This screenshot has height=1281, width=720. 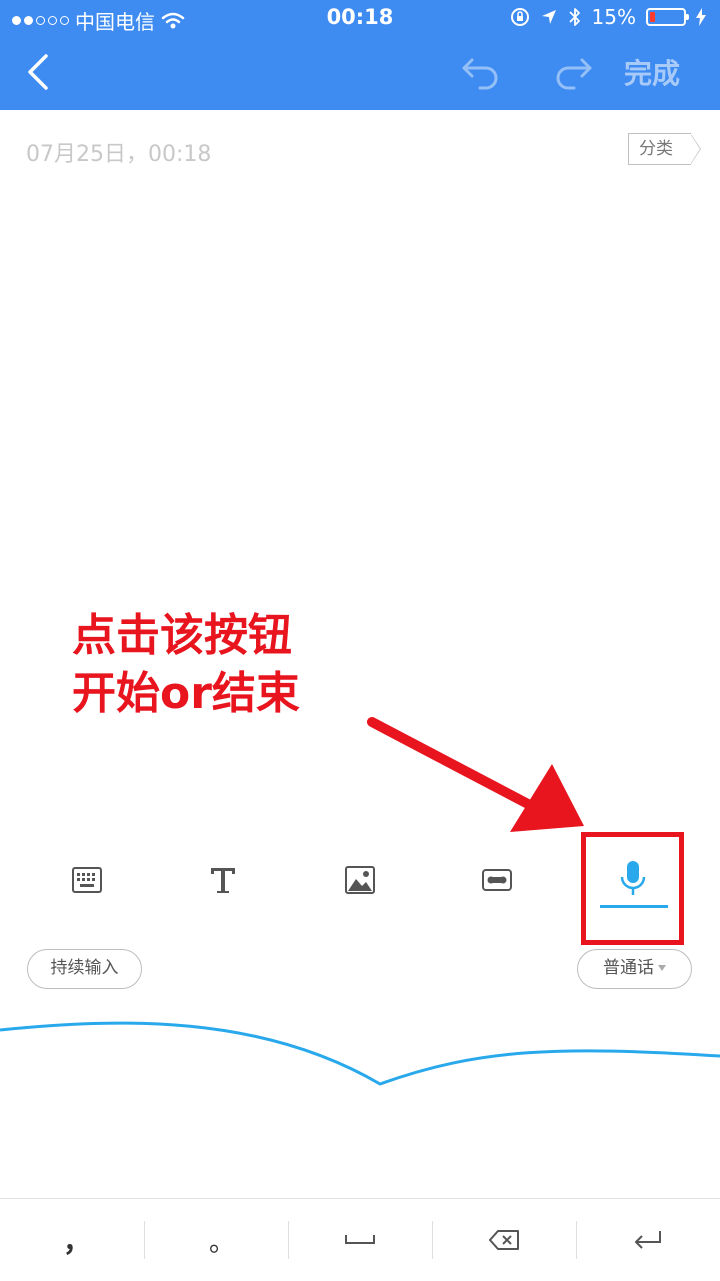 I want to click on microphone-icon, so click(x=633, y=878).